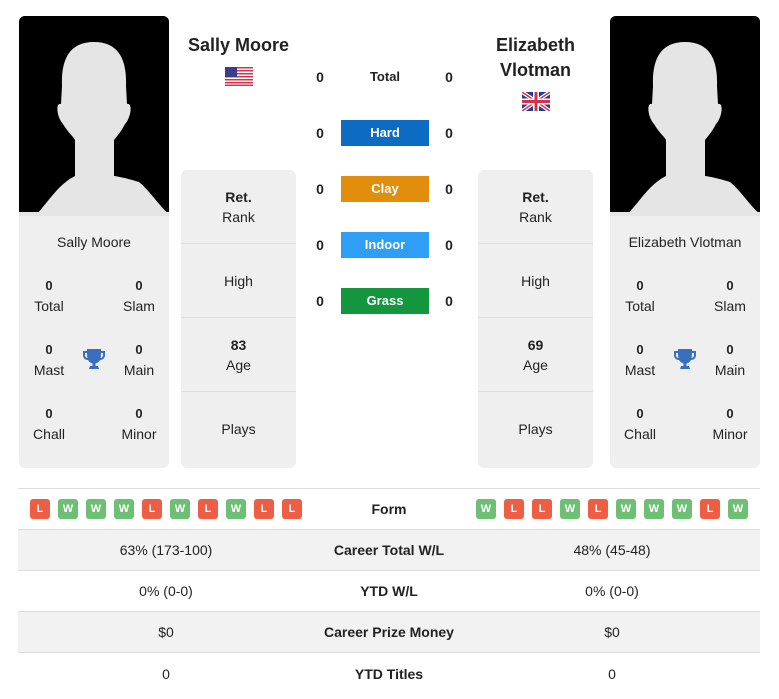 The width and height of the screenshot is (779, 699). Describe the element at coordinates (139, 360) in the screenshot. I see `player1-main: 0 Main` at that location.